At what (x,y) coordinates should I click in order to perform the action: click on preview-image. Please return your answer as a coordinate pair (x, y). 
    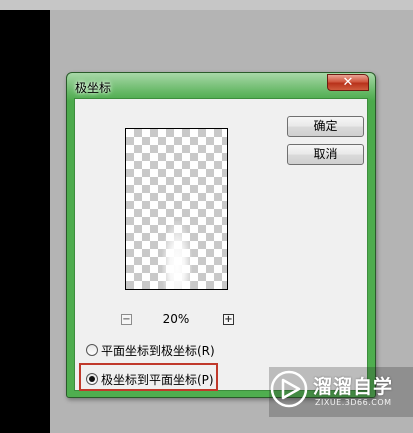
    Looking at the image, I should click on (177, 255).